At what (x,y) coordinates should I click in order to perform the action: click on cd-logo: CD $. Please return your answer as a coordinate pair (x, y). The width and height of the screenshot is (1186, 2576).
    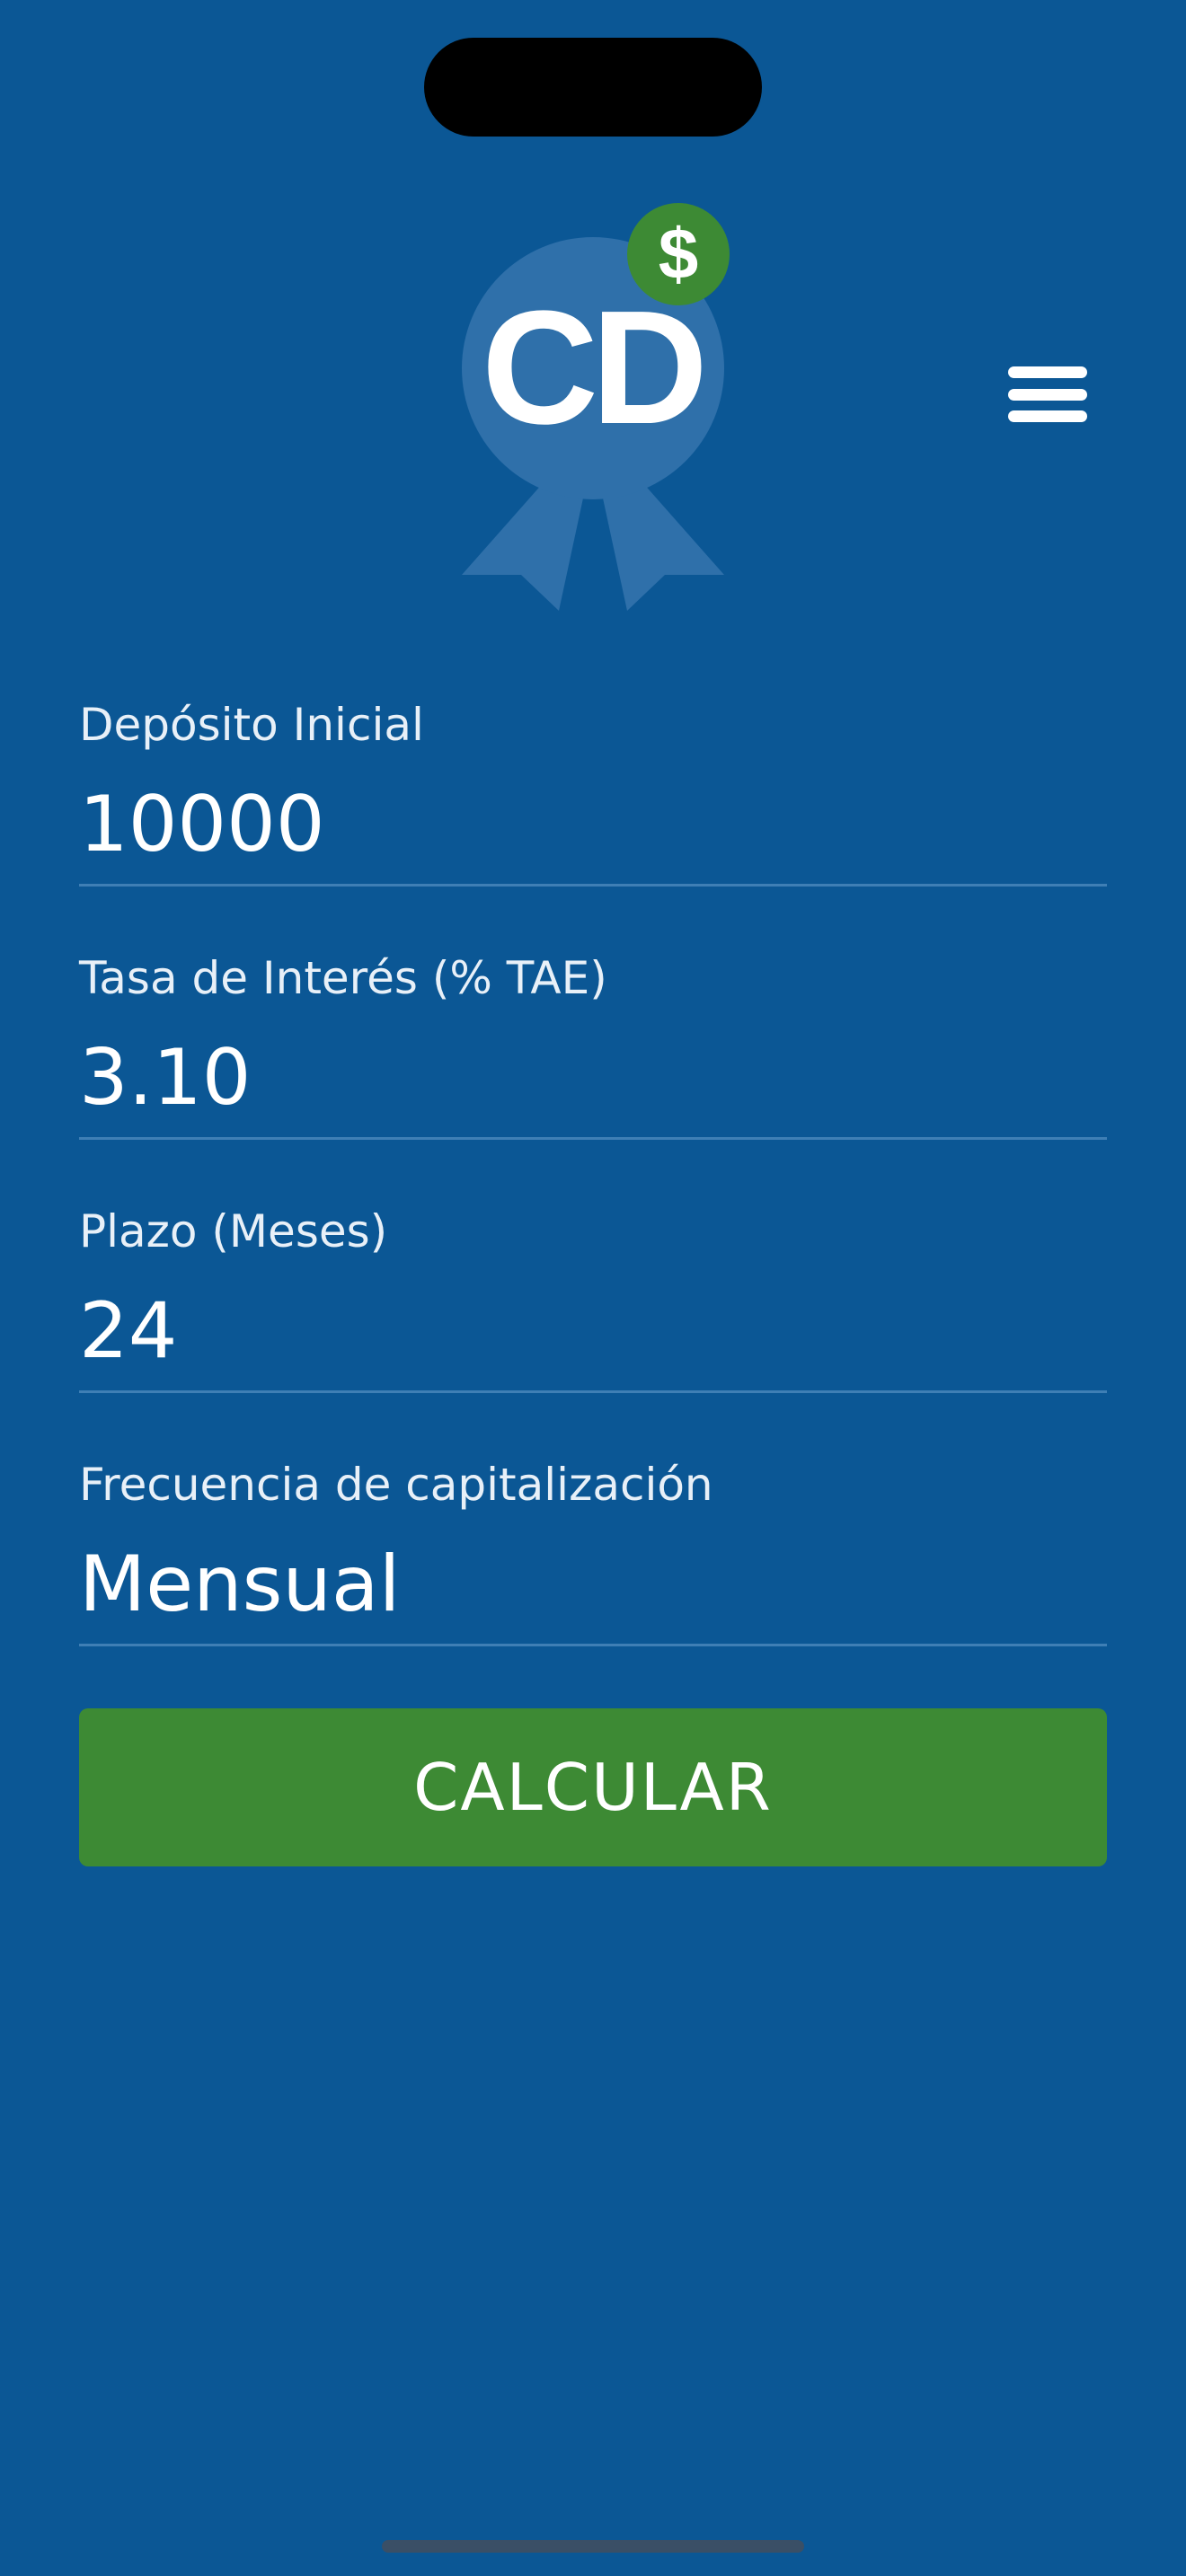
    Looking at the image, I should click on (593, 413).